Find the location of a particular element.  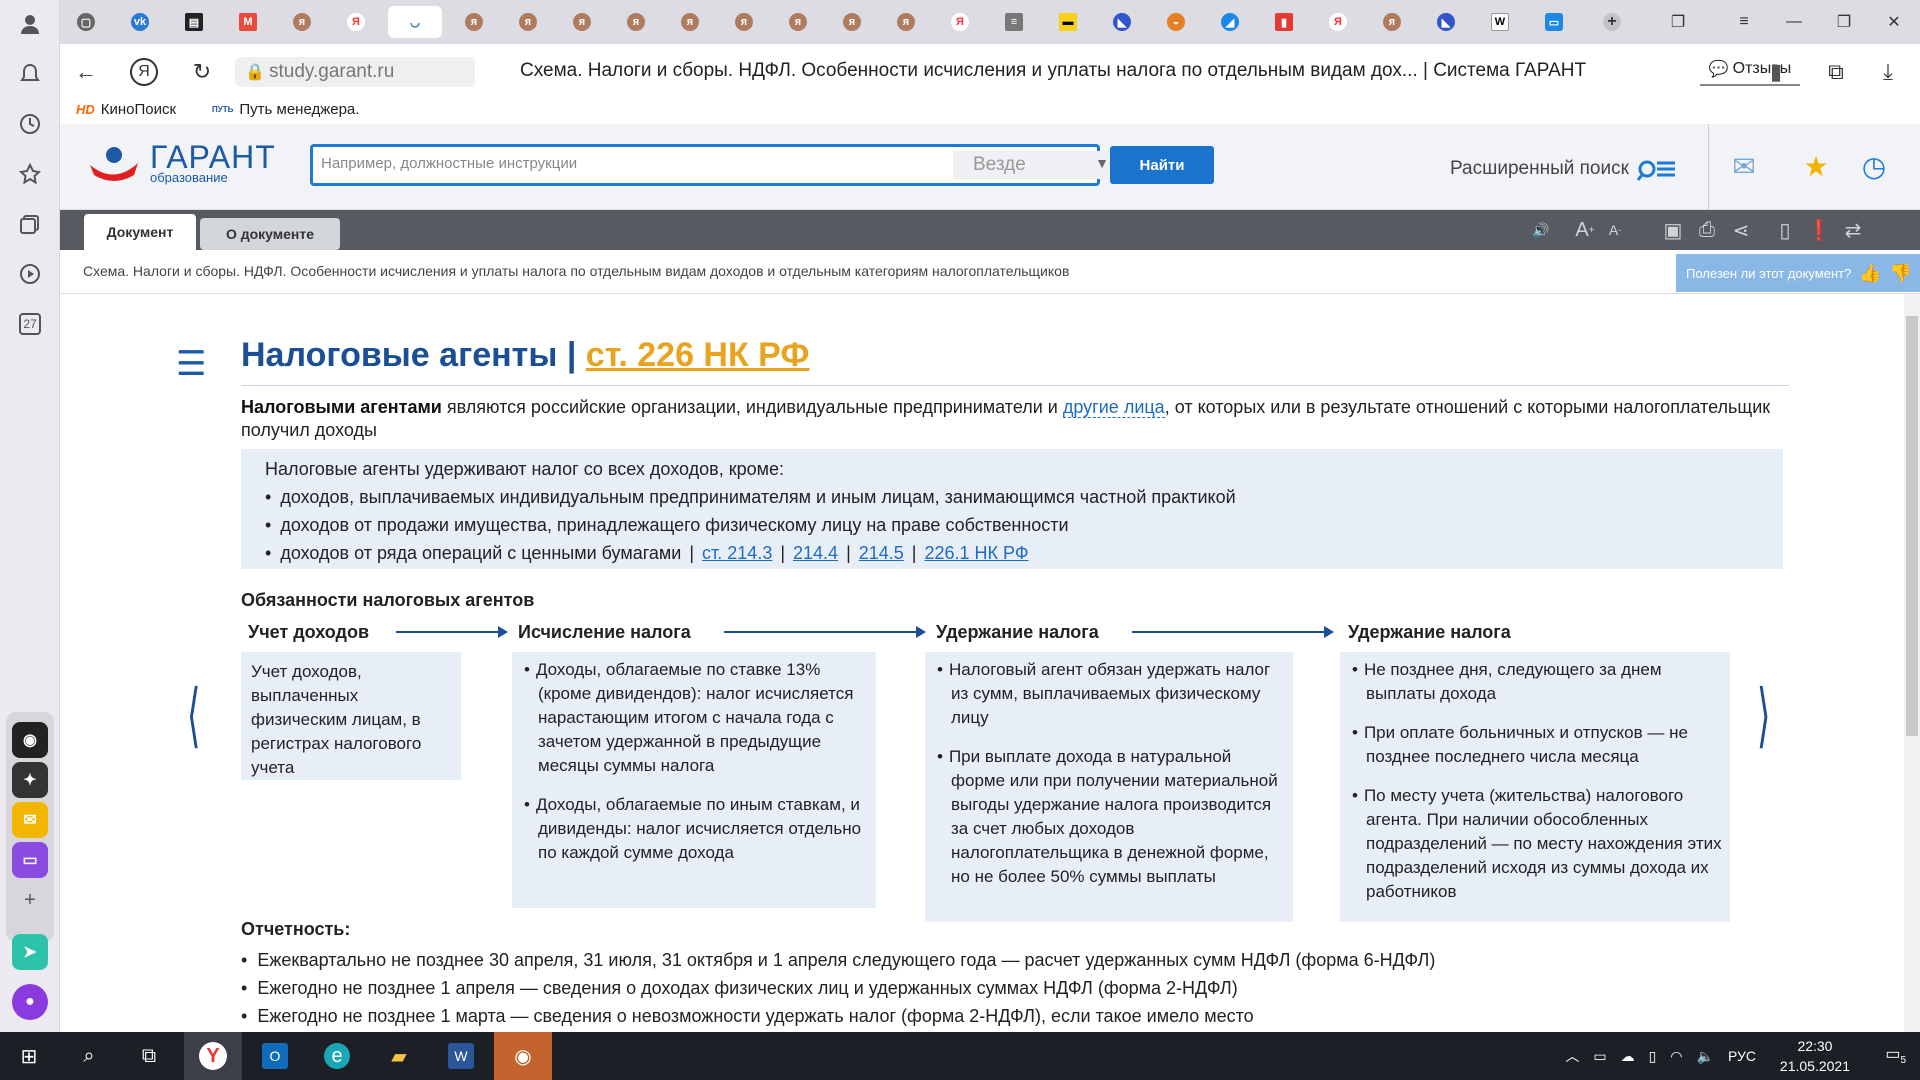

tab-wikipedia: W is located at coordinates (1500, 22).